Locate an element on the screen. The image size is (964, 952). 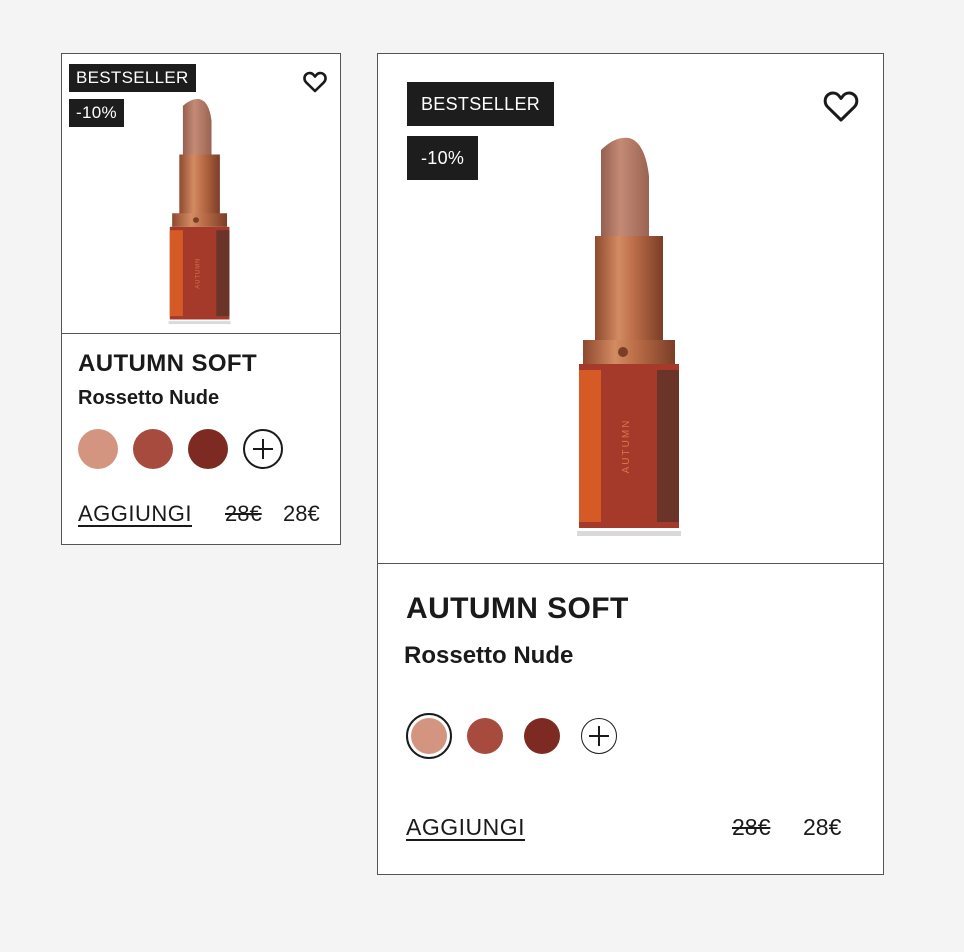
color-swatch-nude-selected is located at coordinates (429, 736).